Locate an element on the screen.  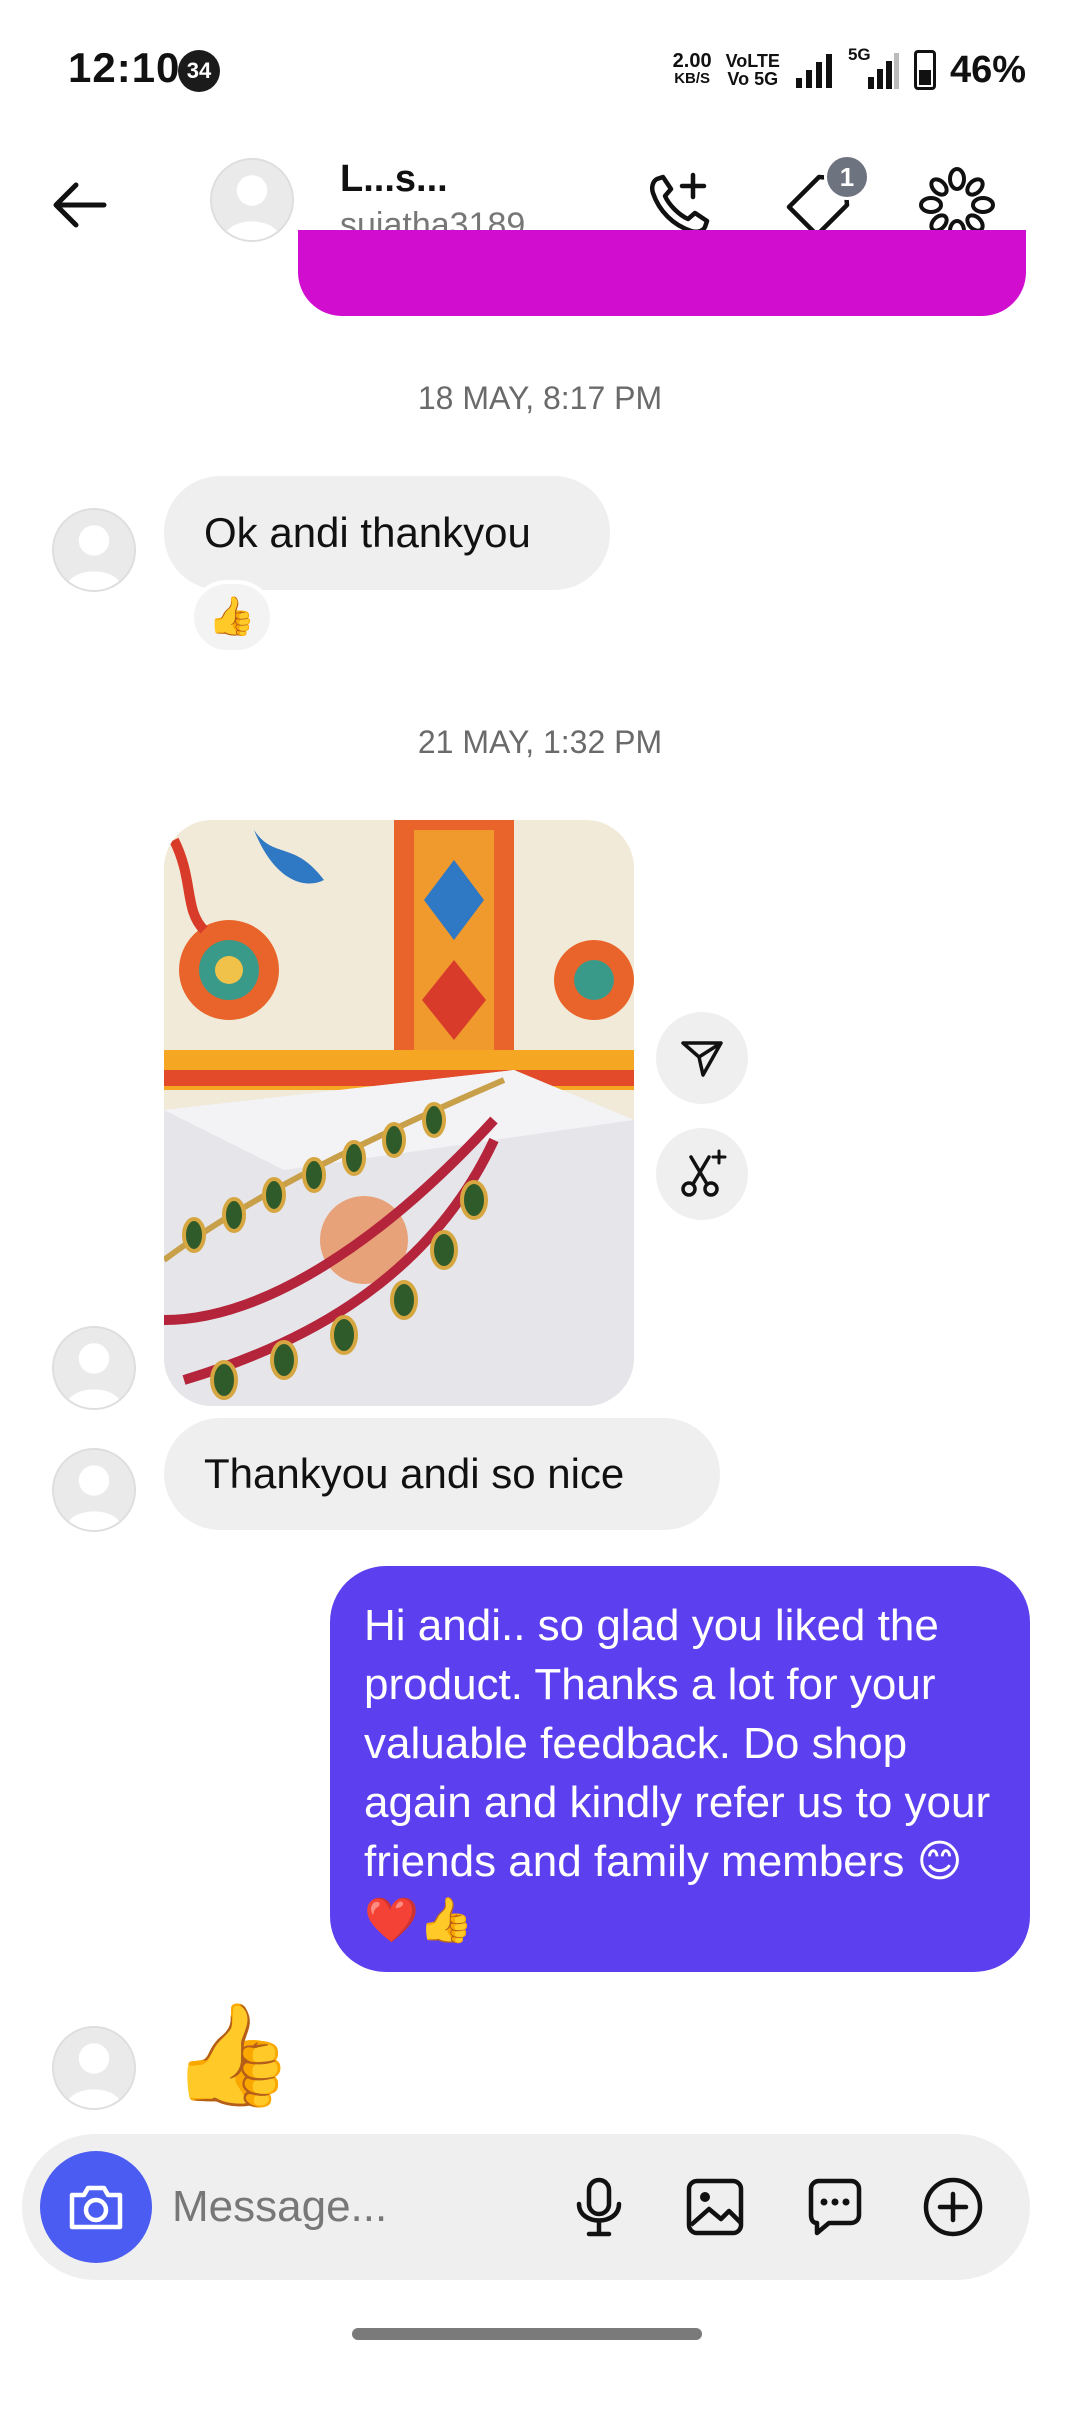
plus-circle-icon is located at coordinates (953, 2207).